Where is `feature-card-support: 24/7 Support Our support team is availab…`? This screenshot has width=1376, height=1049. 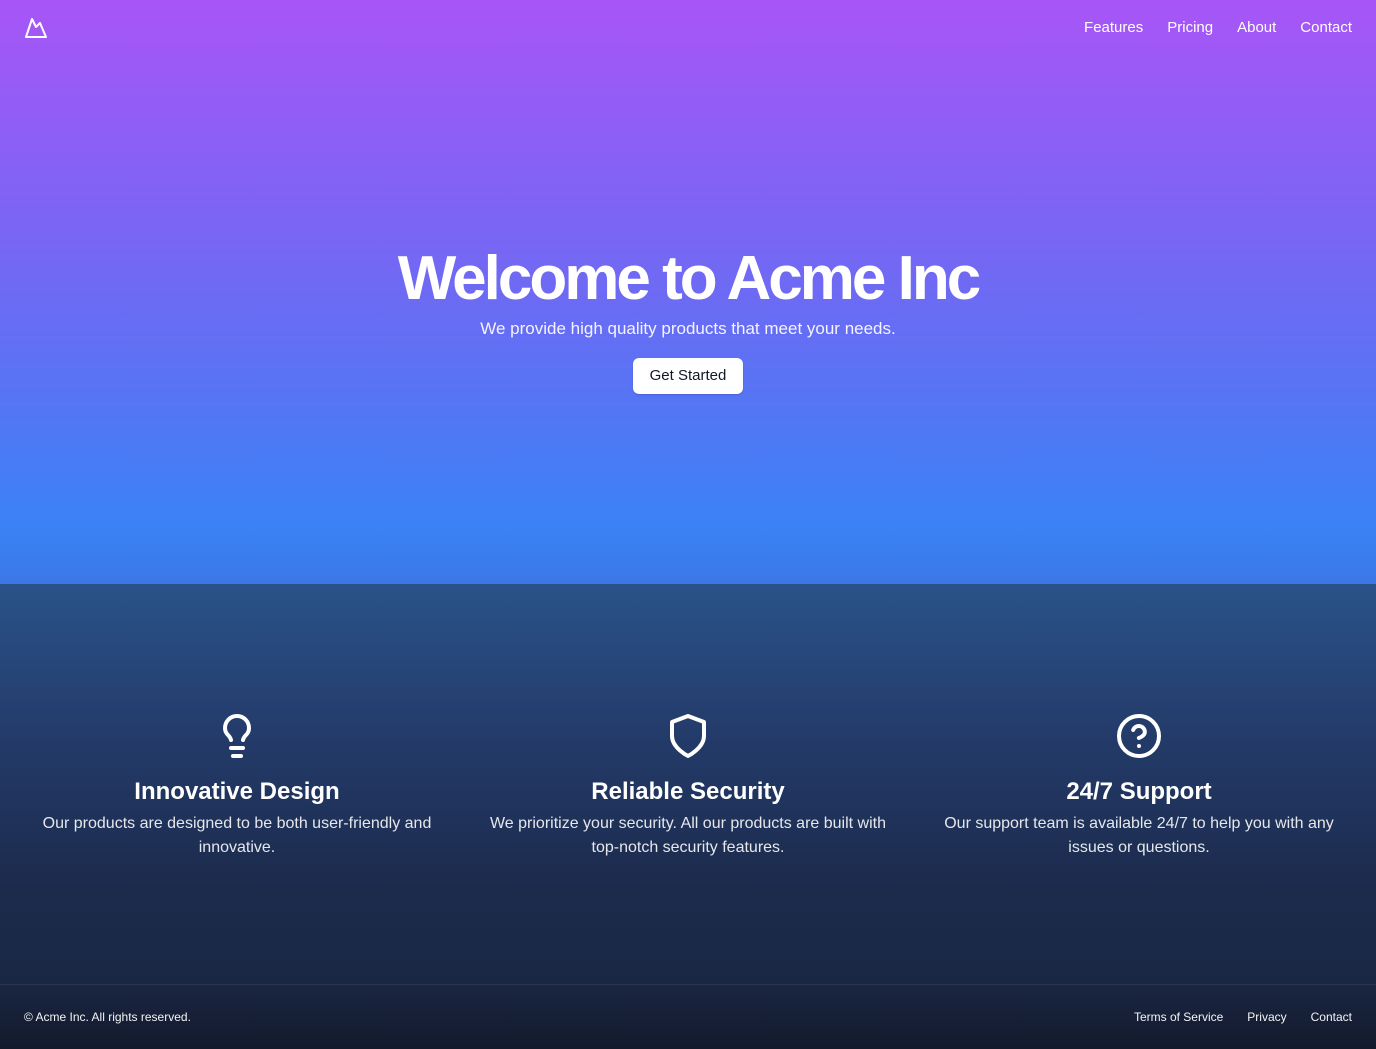
feature-card-support: 24/7 Support Our support team is availab… is located at coordinates (1139, 786).